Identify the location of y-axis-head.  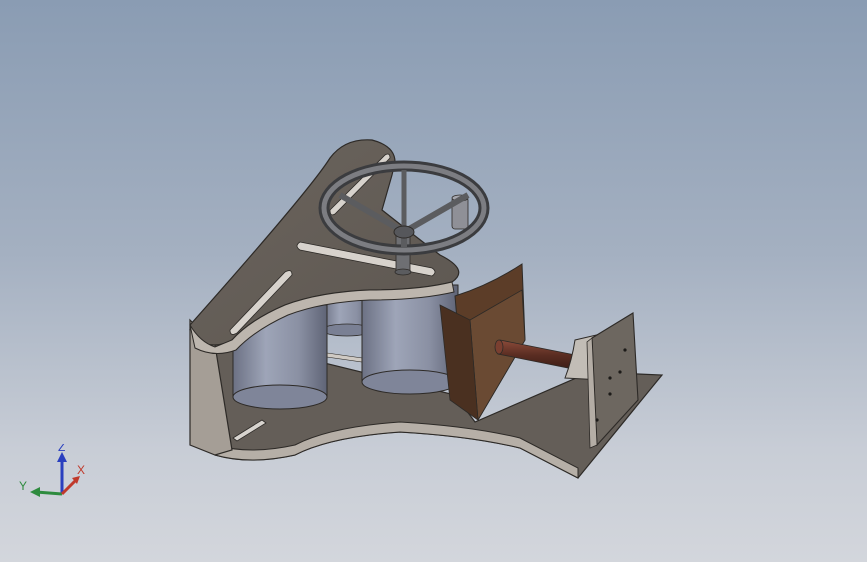
(35, 492).